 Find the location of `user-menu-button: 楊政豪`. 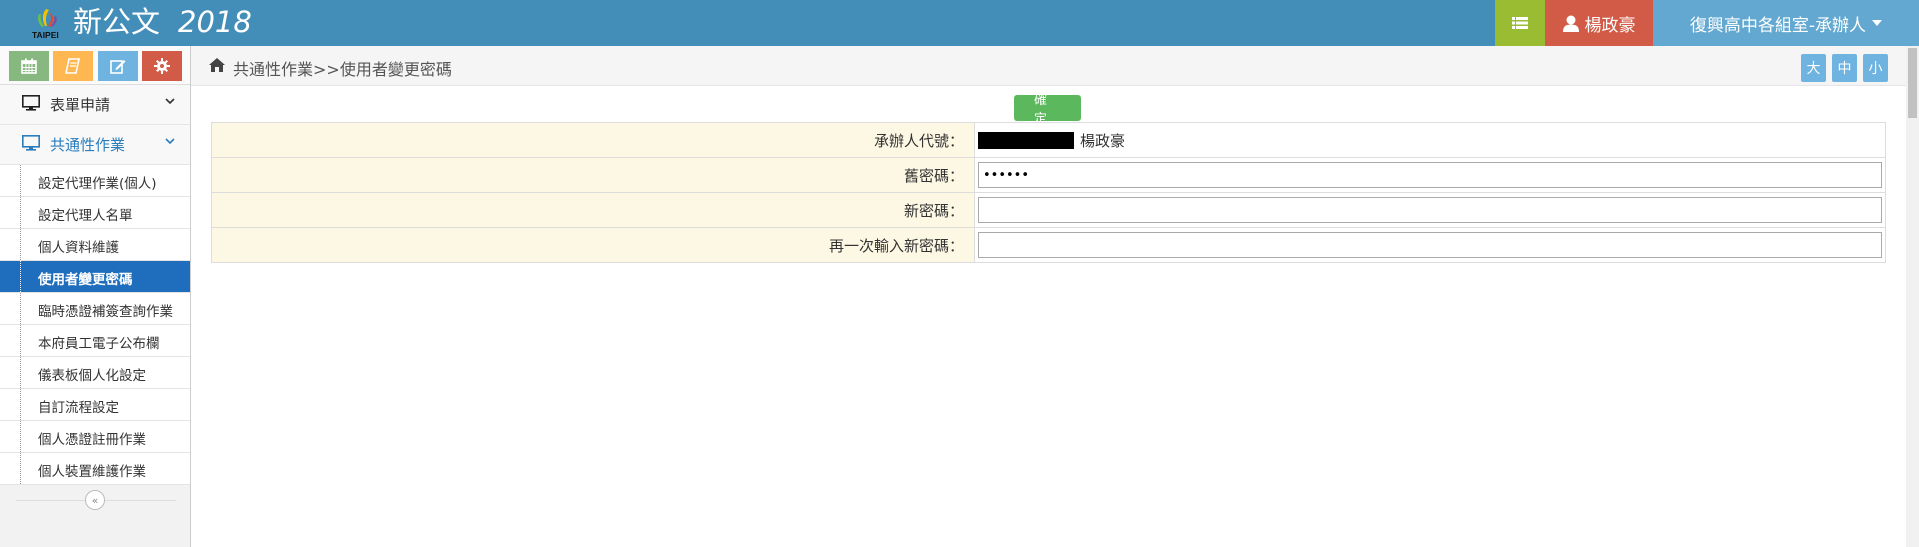

user-menu-button: 楊政豪 is located at coordinates (1599, 23).